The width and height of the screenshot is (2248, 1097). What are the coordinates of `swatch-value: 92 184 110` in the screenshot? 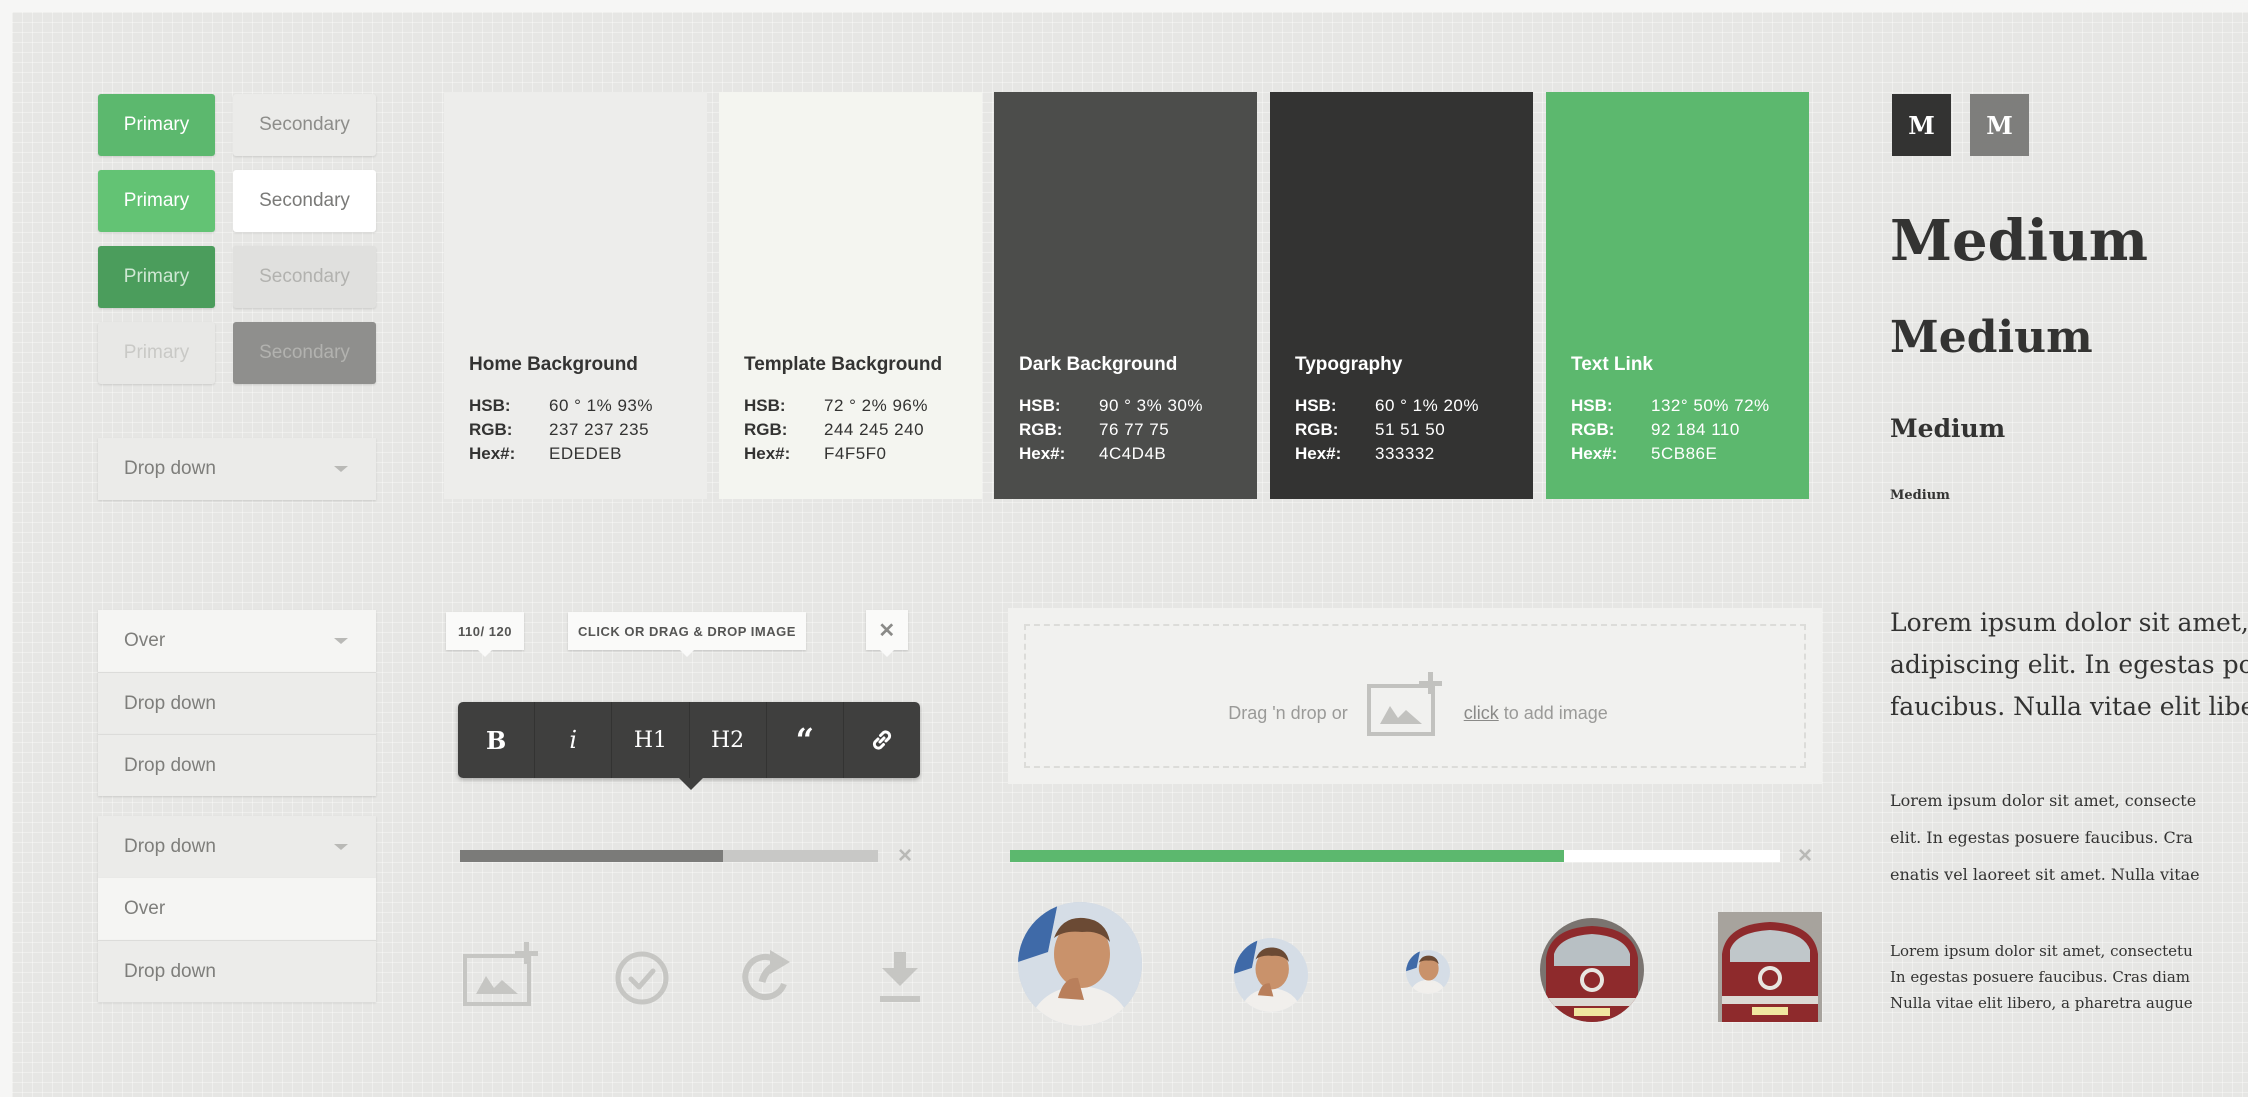 It's located at (1695, 429).